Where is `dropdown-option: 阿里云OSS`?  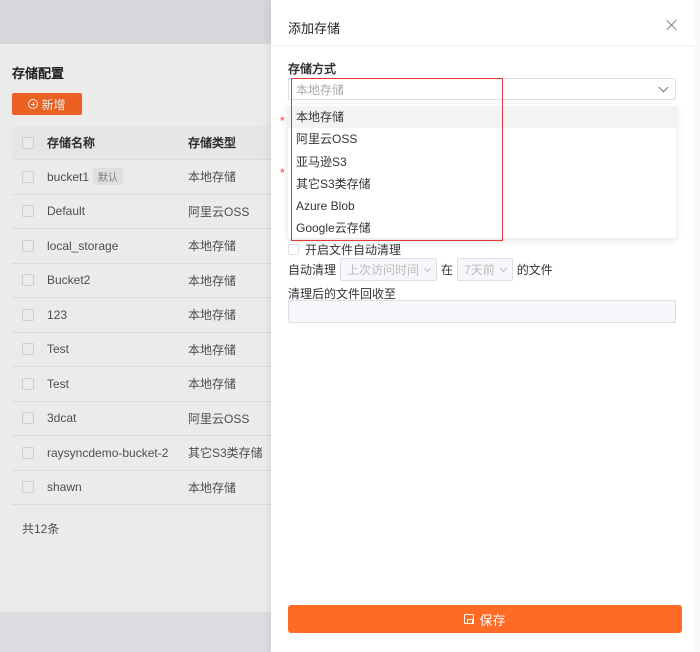
dropdown-option: 阿里云OSS is located at coordinates (482, 139).